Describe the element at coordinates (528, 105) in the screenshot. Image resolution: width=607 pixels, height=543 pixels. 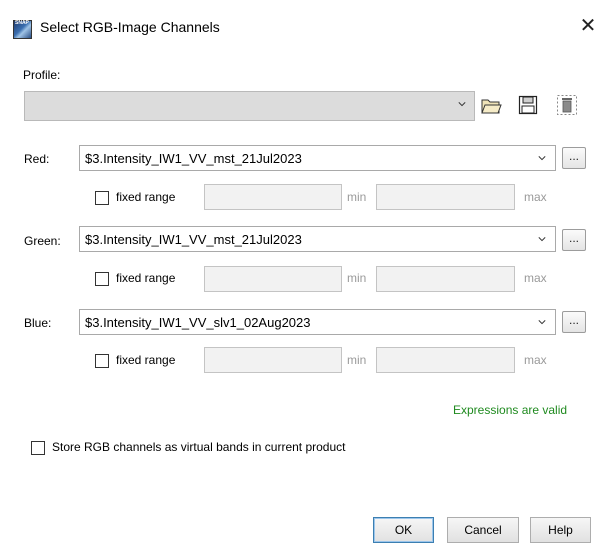
I see `save-icon` at that location.